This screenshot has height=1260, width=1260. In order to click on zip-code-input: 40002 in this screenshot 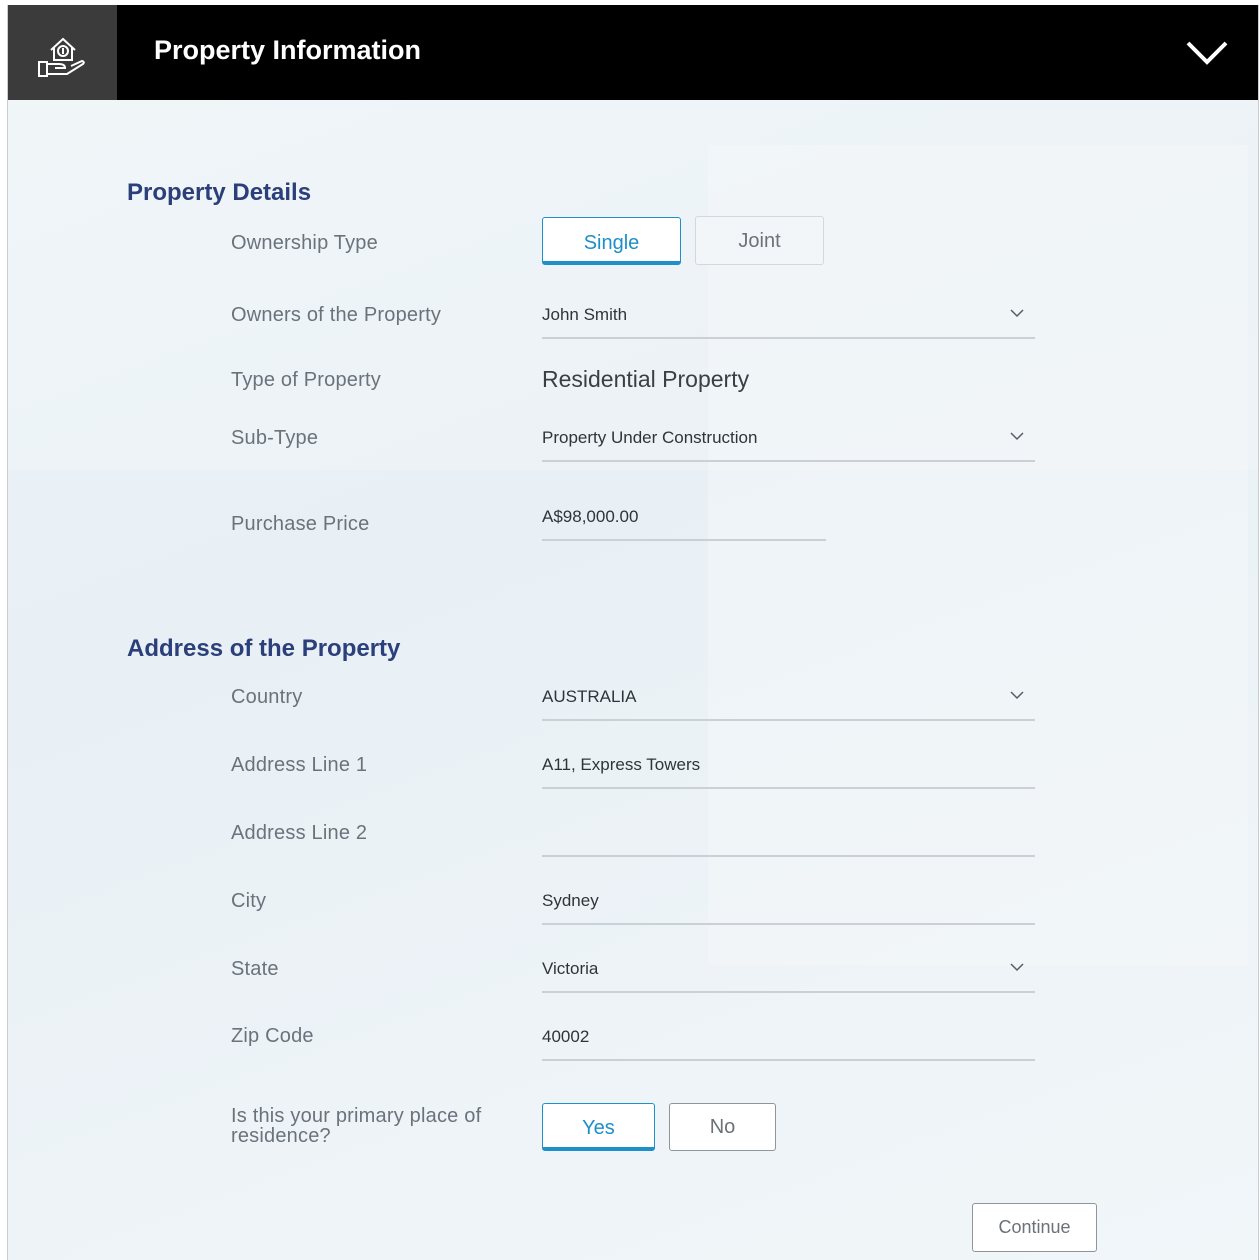, I will do `click(788, 1040)`.